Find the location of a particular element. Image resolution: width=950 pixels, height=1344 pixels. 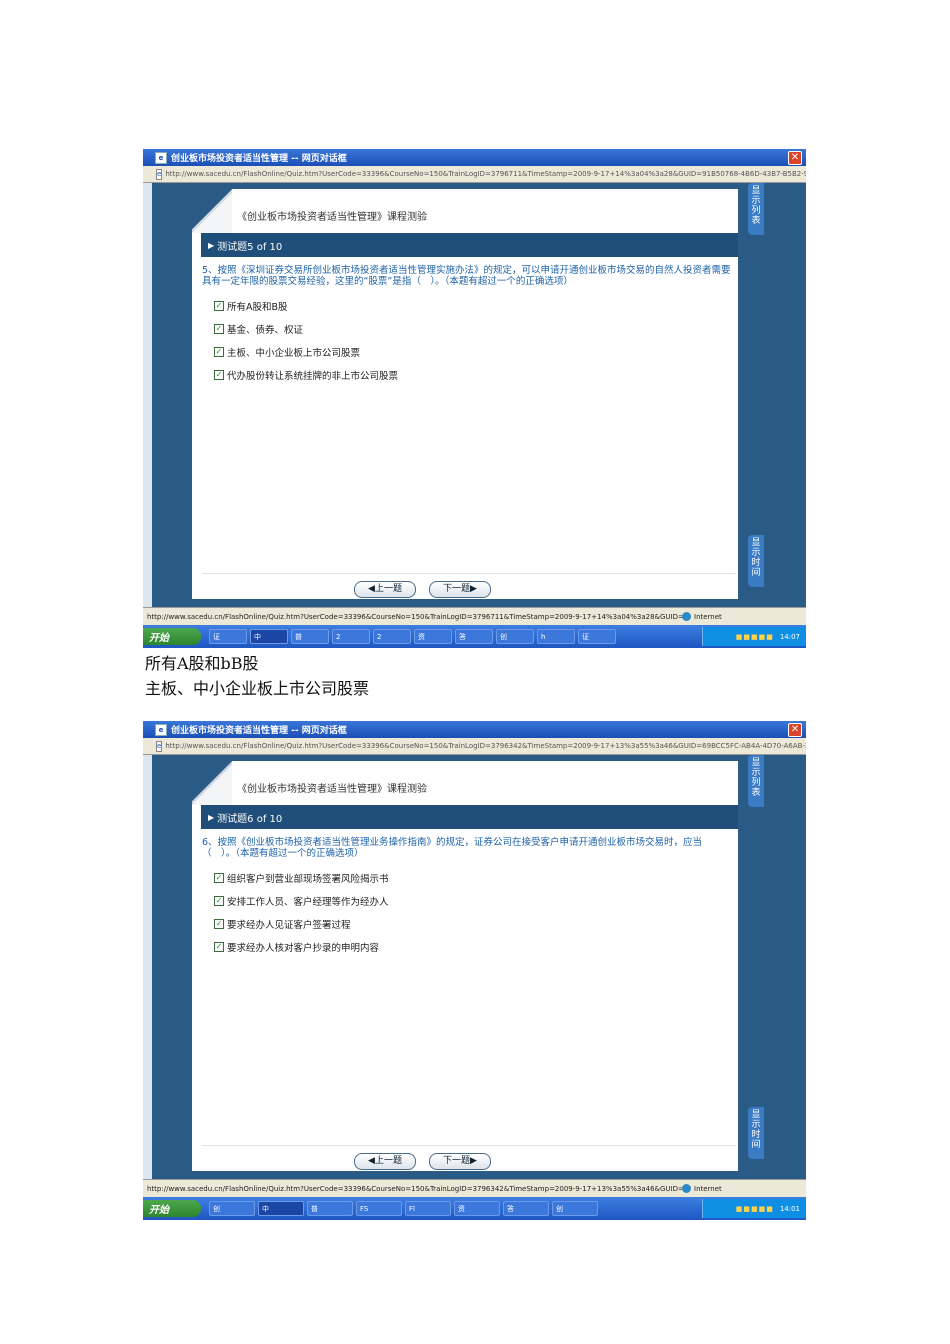

option-4: ✓ 要求经办人核对客户抄录的申明内容 is located at coordinates (296, 947).